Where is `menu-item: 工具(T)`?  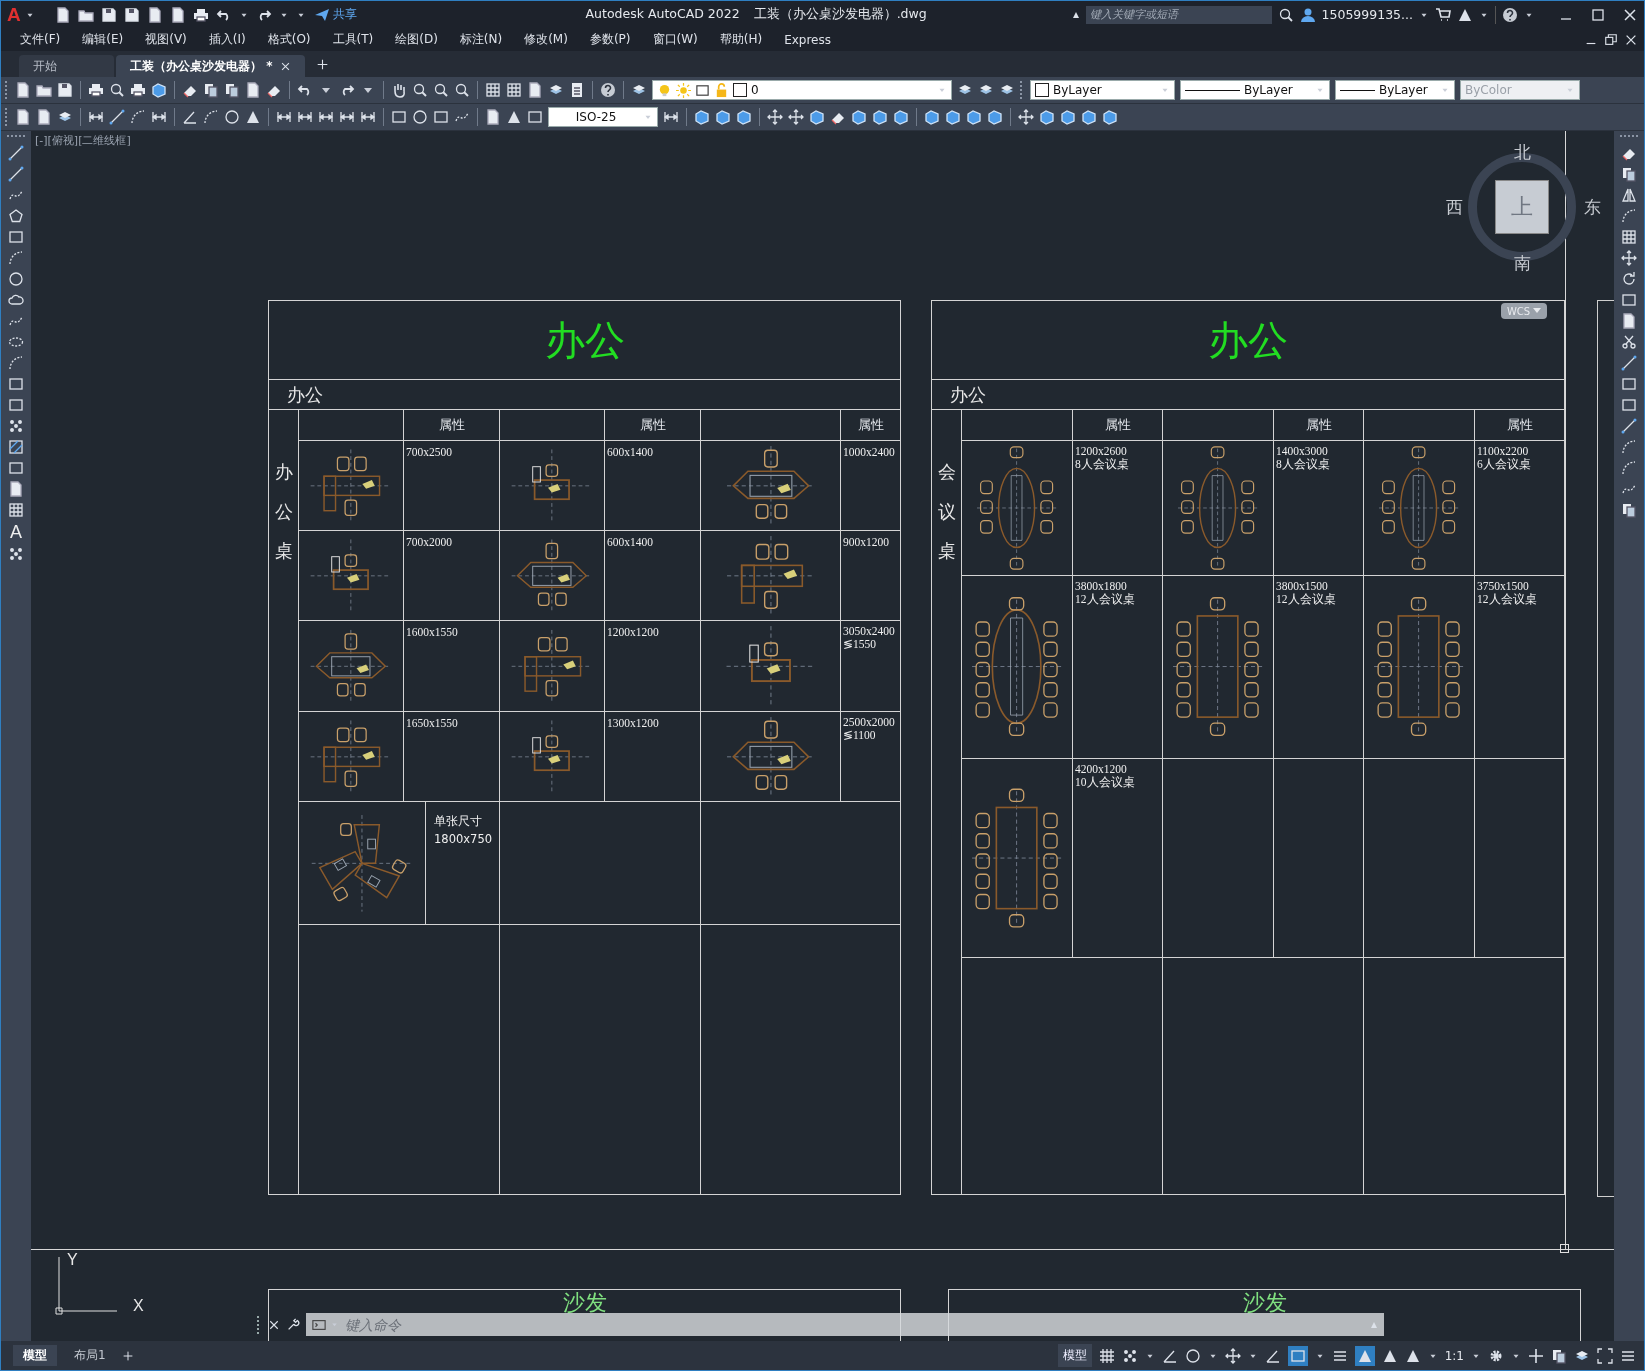
menu-item: 工具(T) is located at coordinates (353, 39).